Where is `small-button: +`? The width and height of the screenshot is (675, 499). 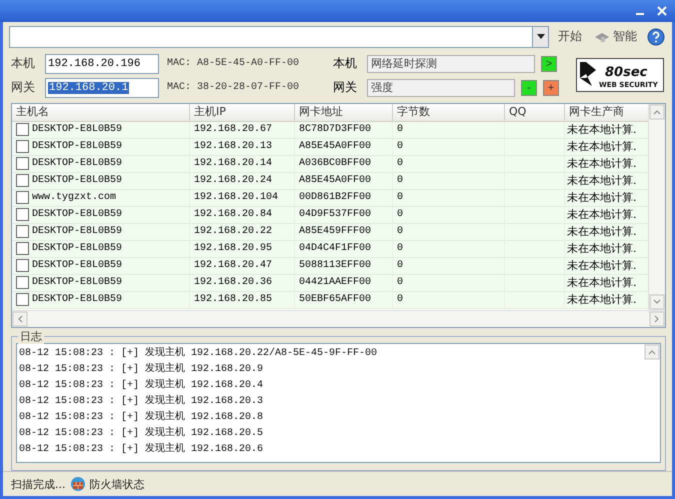
small-button: + is located at coordinates (551, 88).